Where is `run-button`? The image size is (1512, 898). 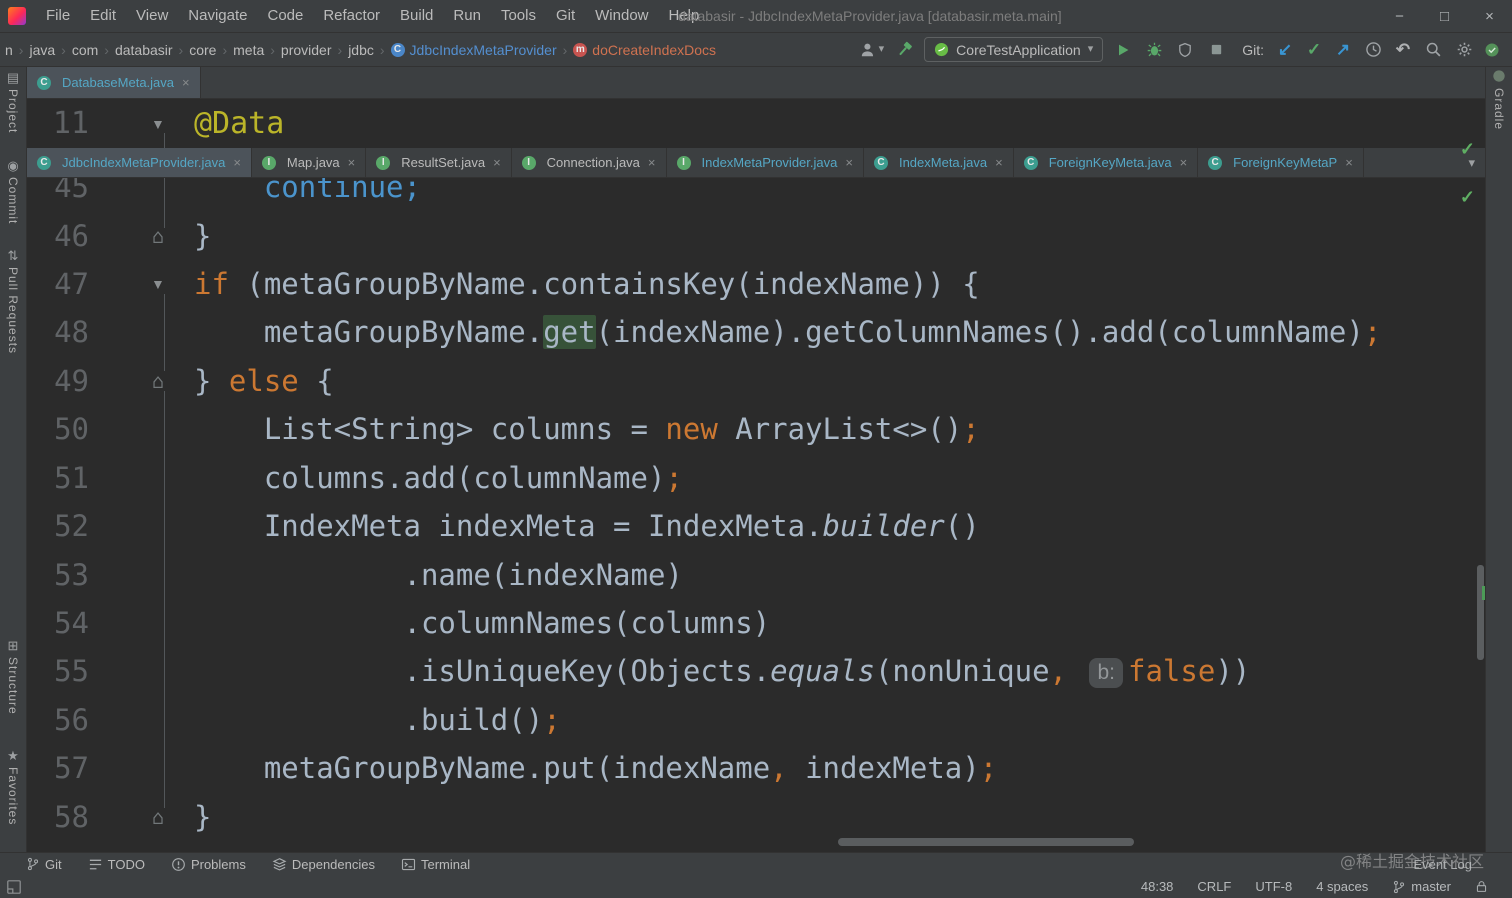
run-button is located at coordinates (1123, 50).